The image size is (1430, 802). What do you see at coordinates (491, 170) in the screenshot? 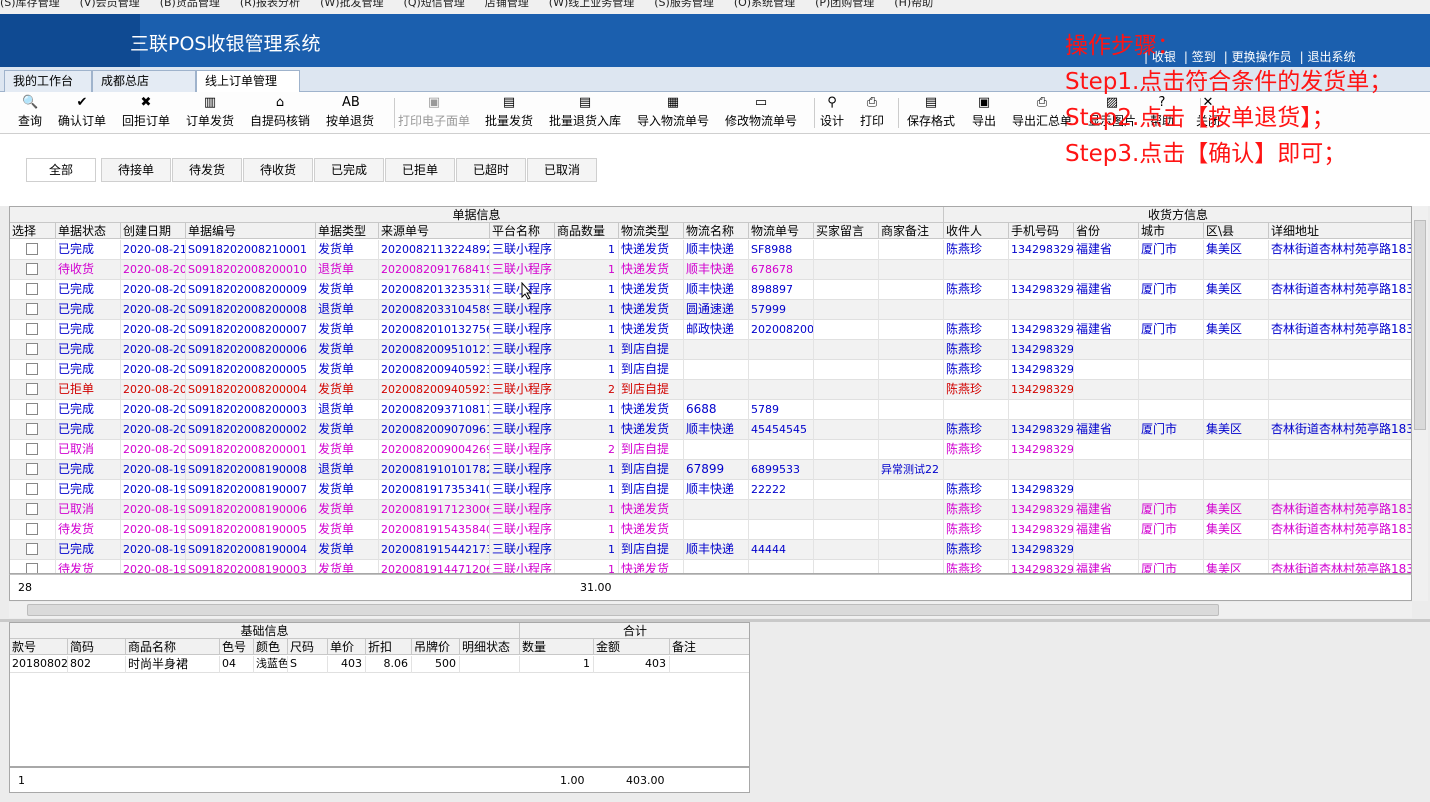
I see `filter-button: 已超时` at bounding box center [491, 170].